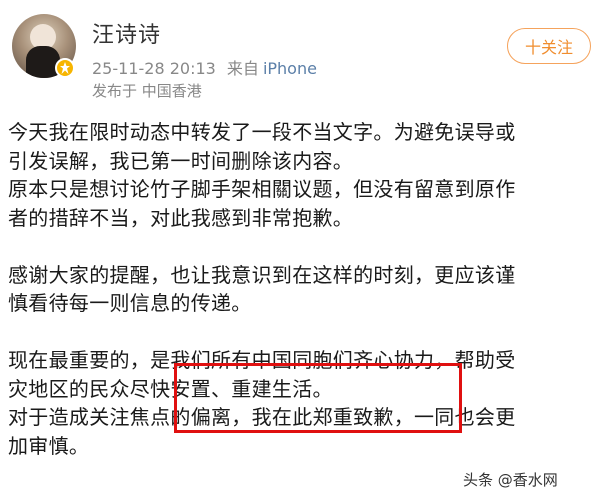  What do you see at coordinates (510, 479) in the screenshot?
I see `source-watermark: 头条 @香水网` at bounding box center [510, 479].